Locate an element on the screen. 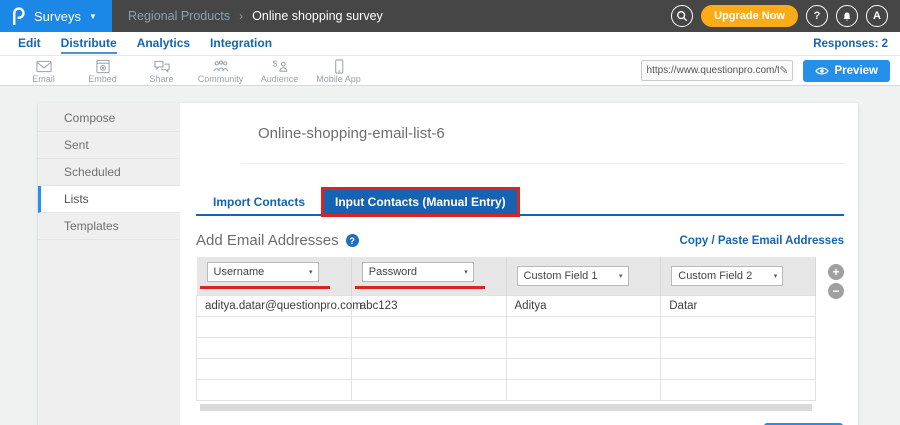 This screenshot has height=425, width=900. bell-icon is located at coordinates (847, 16).